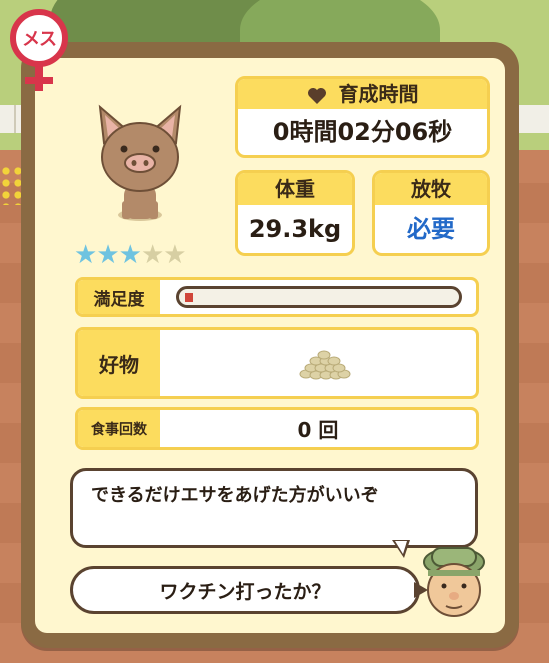 This screenshot has width=549, height=663. What do you see at coordinates (318, 430) in the screenshot?
I see `meal-count-value: 0 回` at bounding box center [318, 430].